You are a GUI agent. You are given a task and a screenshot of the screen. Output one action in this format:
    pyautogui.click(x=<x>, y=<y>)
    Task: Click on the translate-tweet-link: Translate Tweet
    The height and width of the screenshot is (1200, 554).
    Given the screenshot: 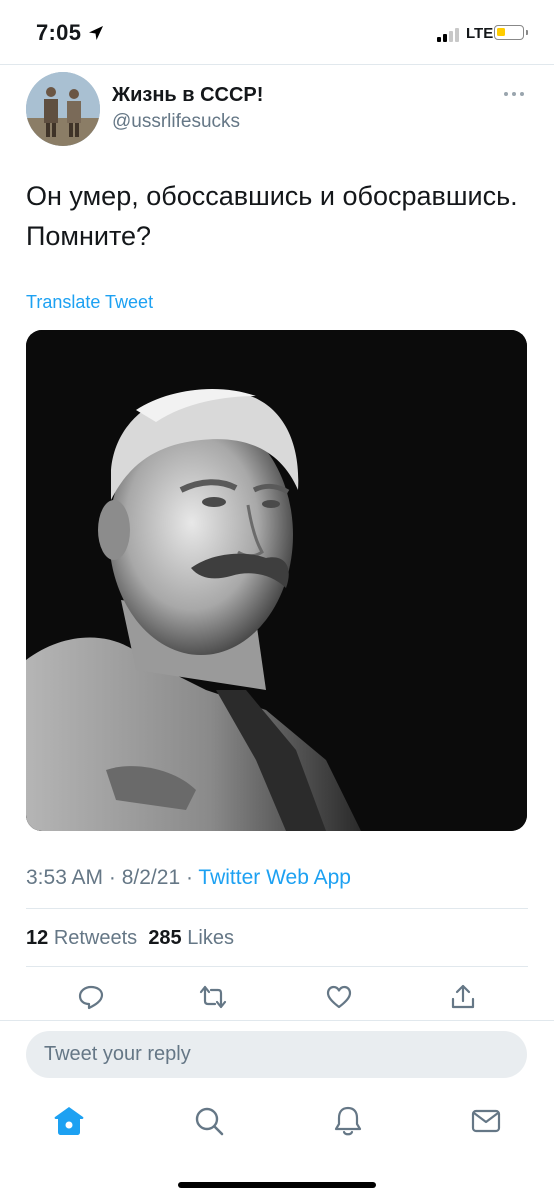 What is the action you would take?
    pyautogui.click(x=89, y=302)
    